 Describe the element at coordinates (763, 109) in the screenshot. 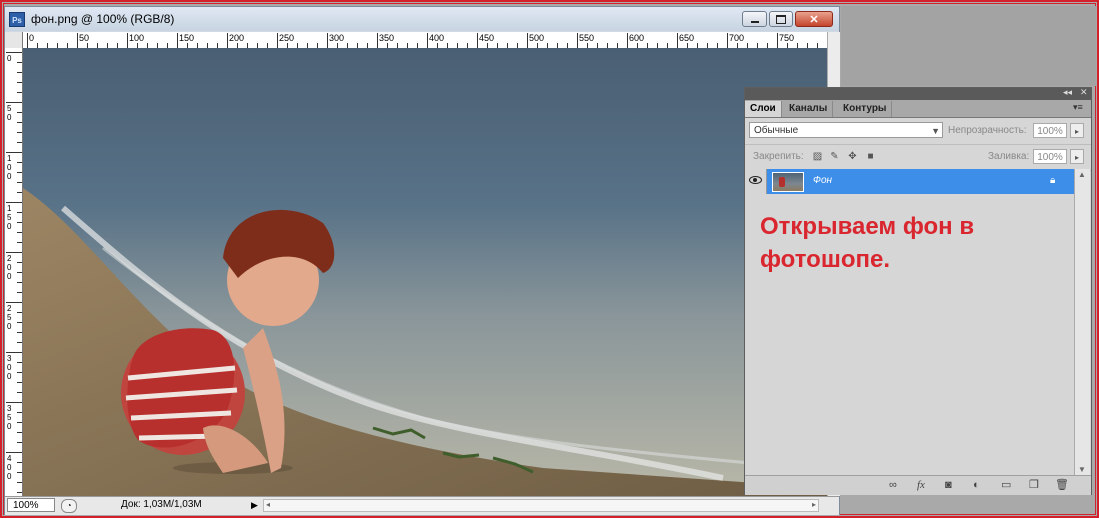

I see `tab-layers: Слои` at that location.